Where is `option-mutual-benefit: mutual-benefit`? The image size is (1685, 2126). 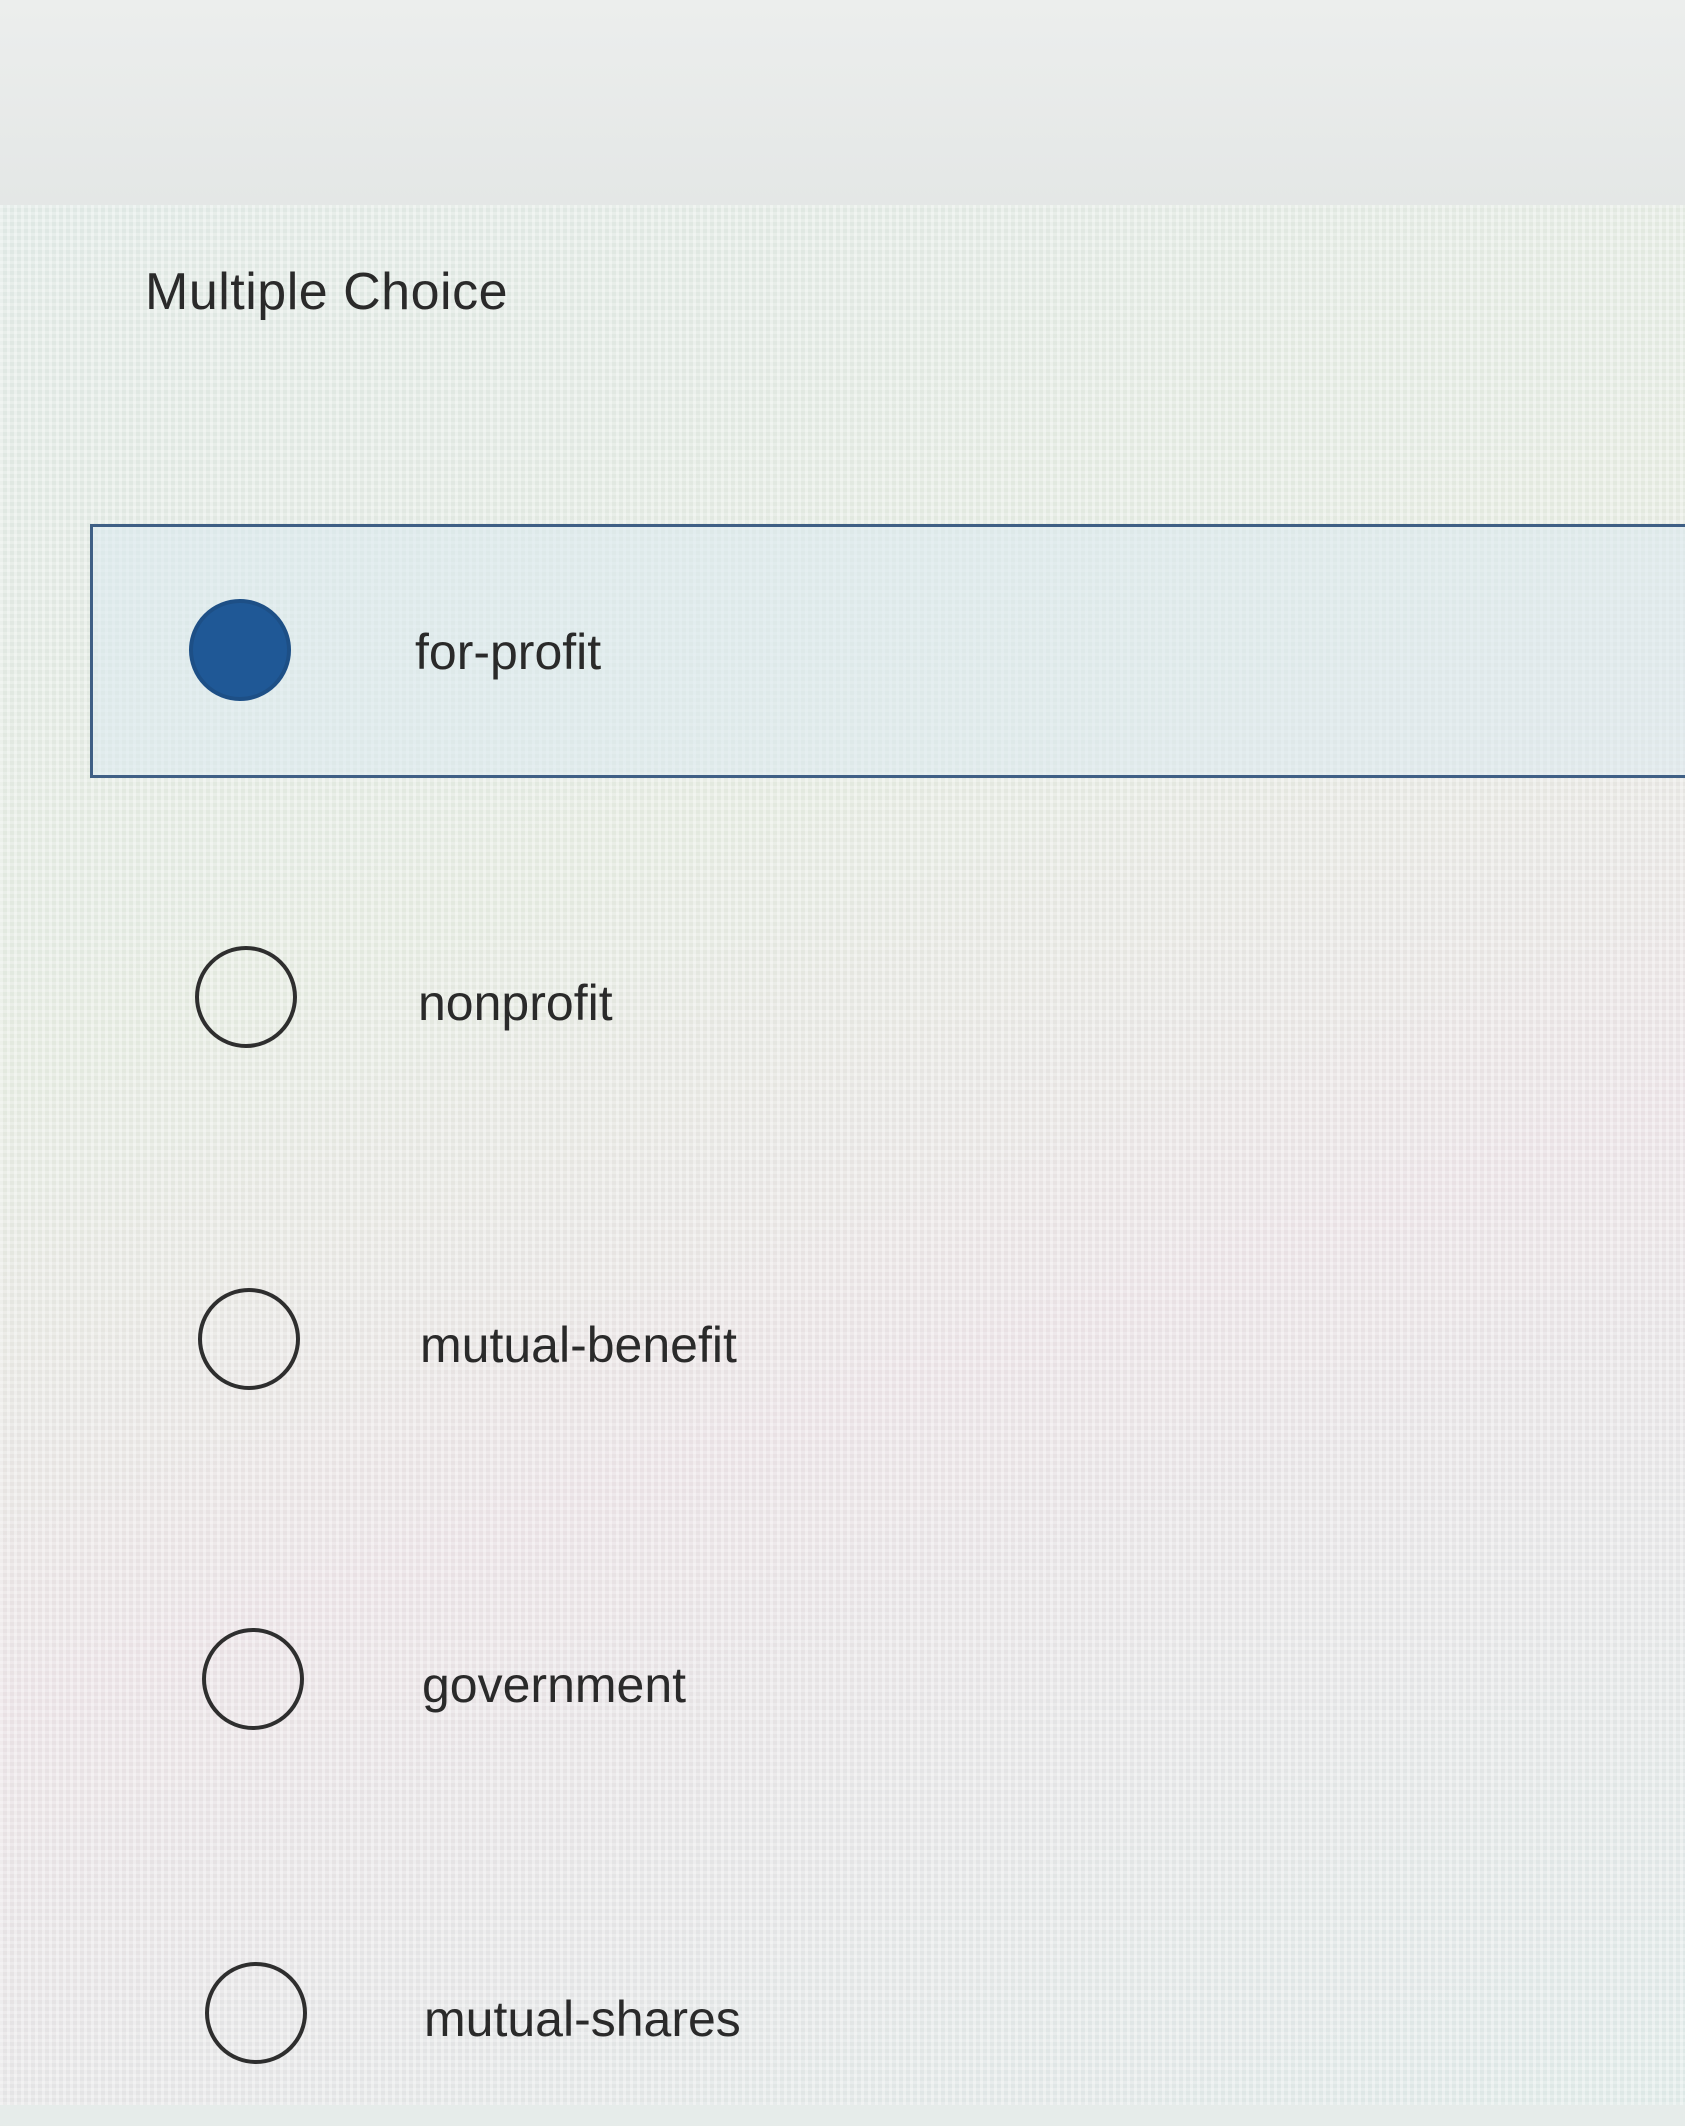
option-mutual-benefit: mutual-benefit is located at coordinates (842, 1342).